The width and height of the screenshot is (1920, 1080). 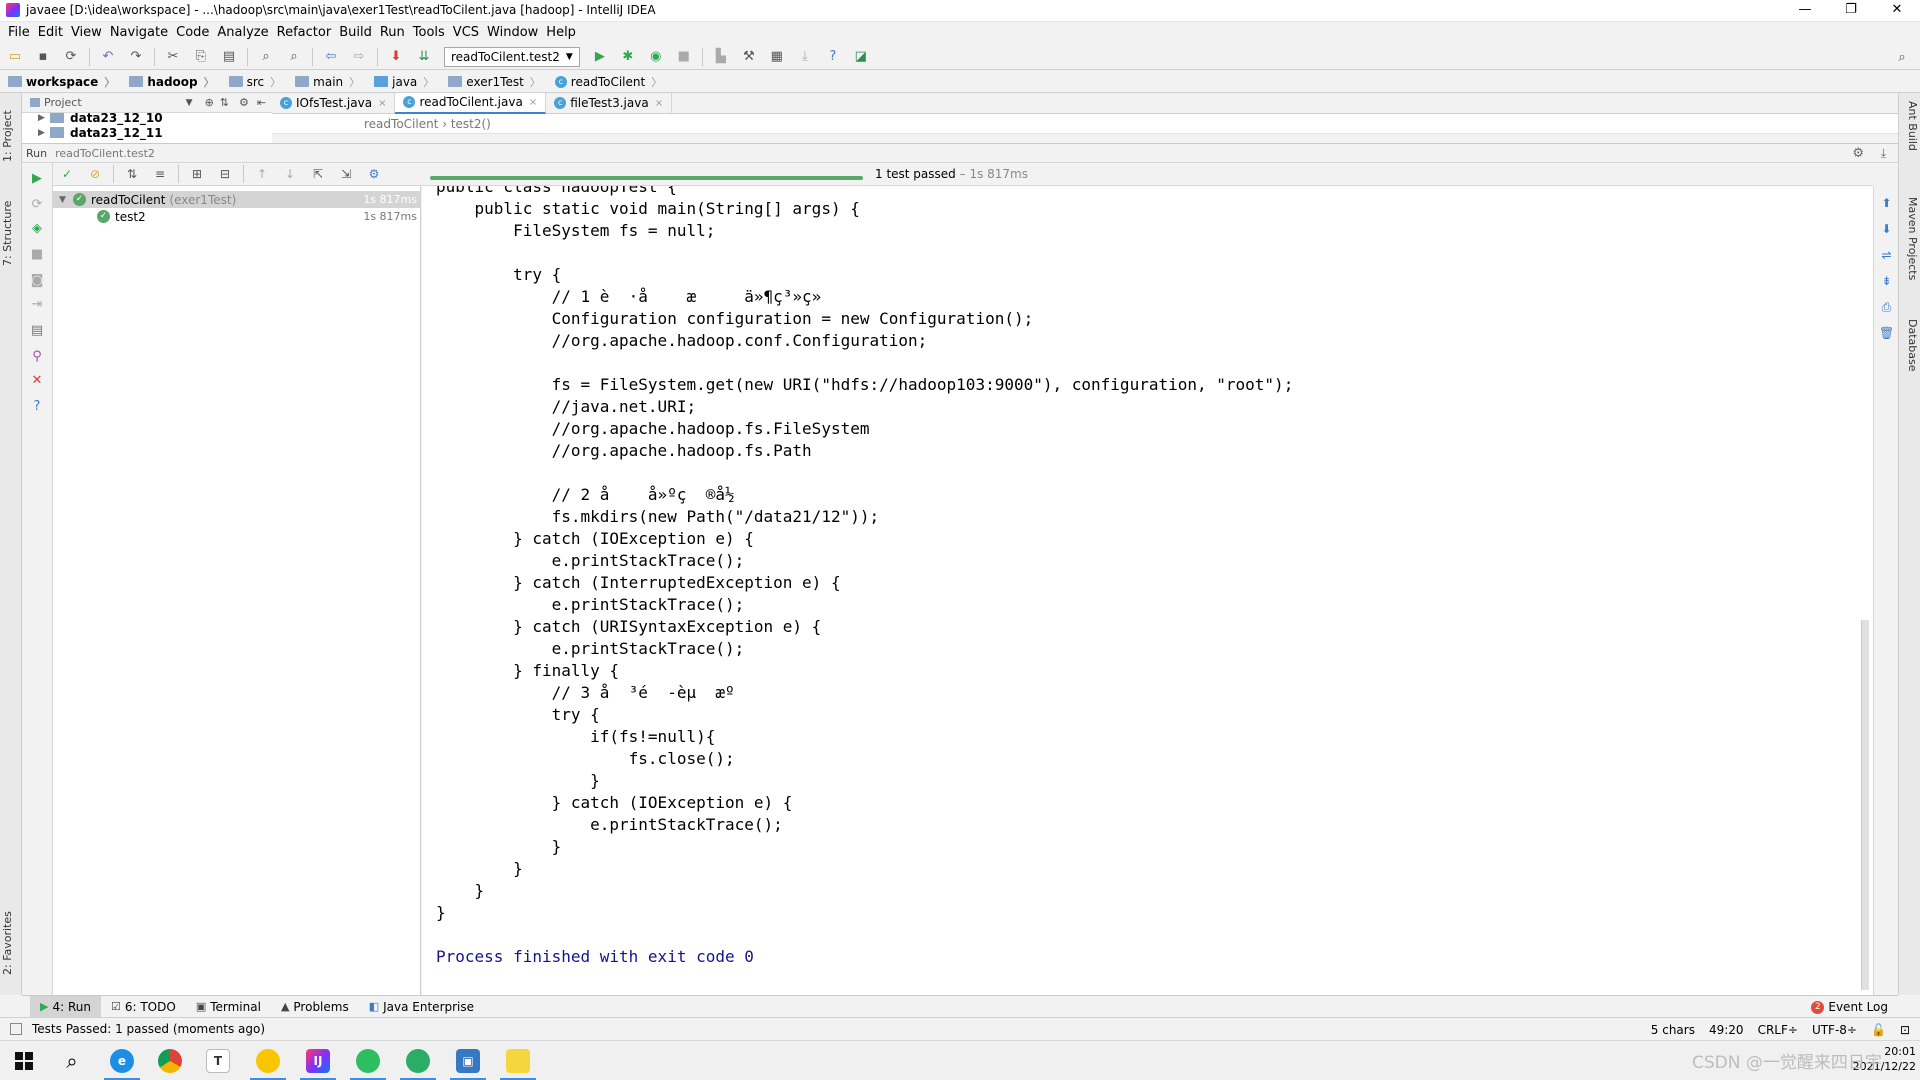 I want to click on tab-ant-build: Ant Build, so click(x=1910, y=136).